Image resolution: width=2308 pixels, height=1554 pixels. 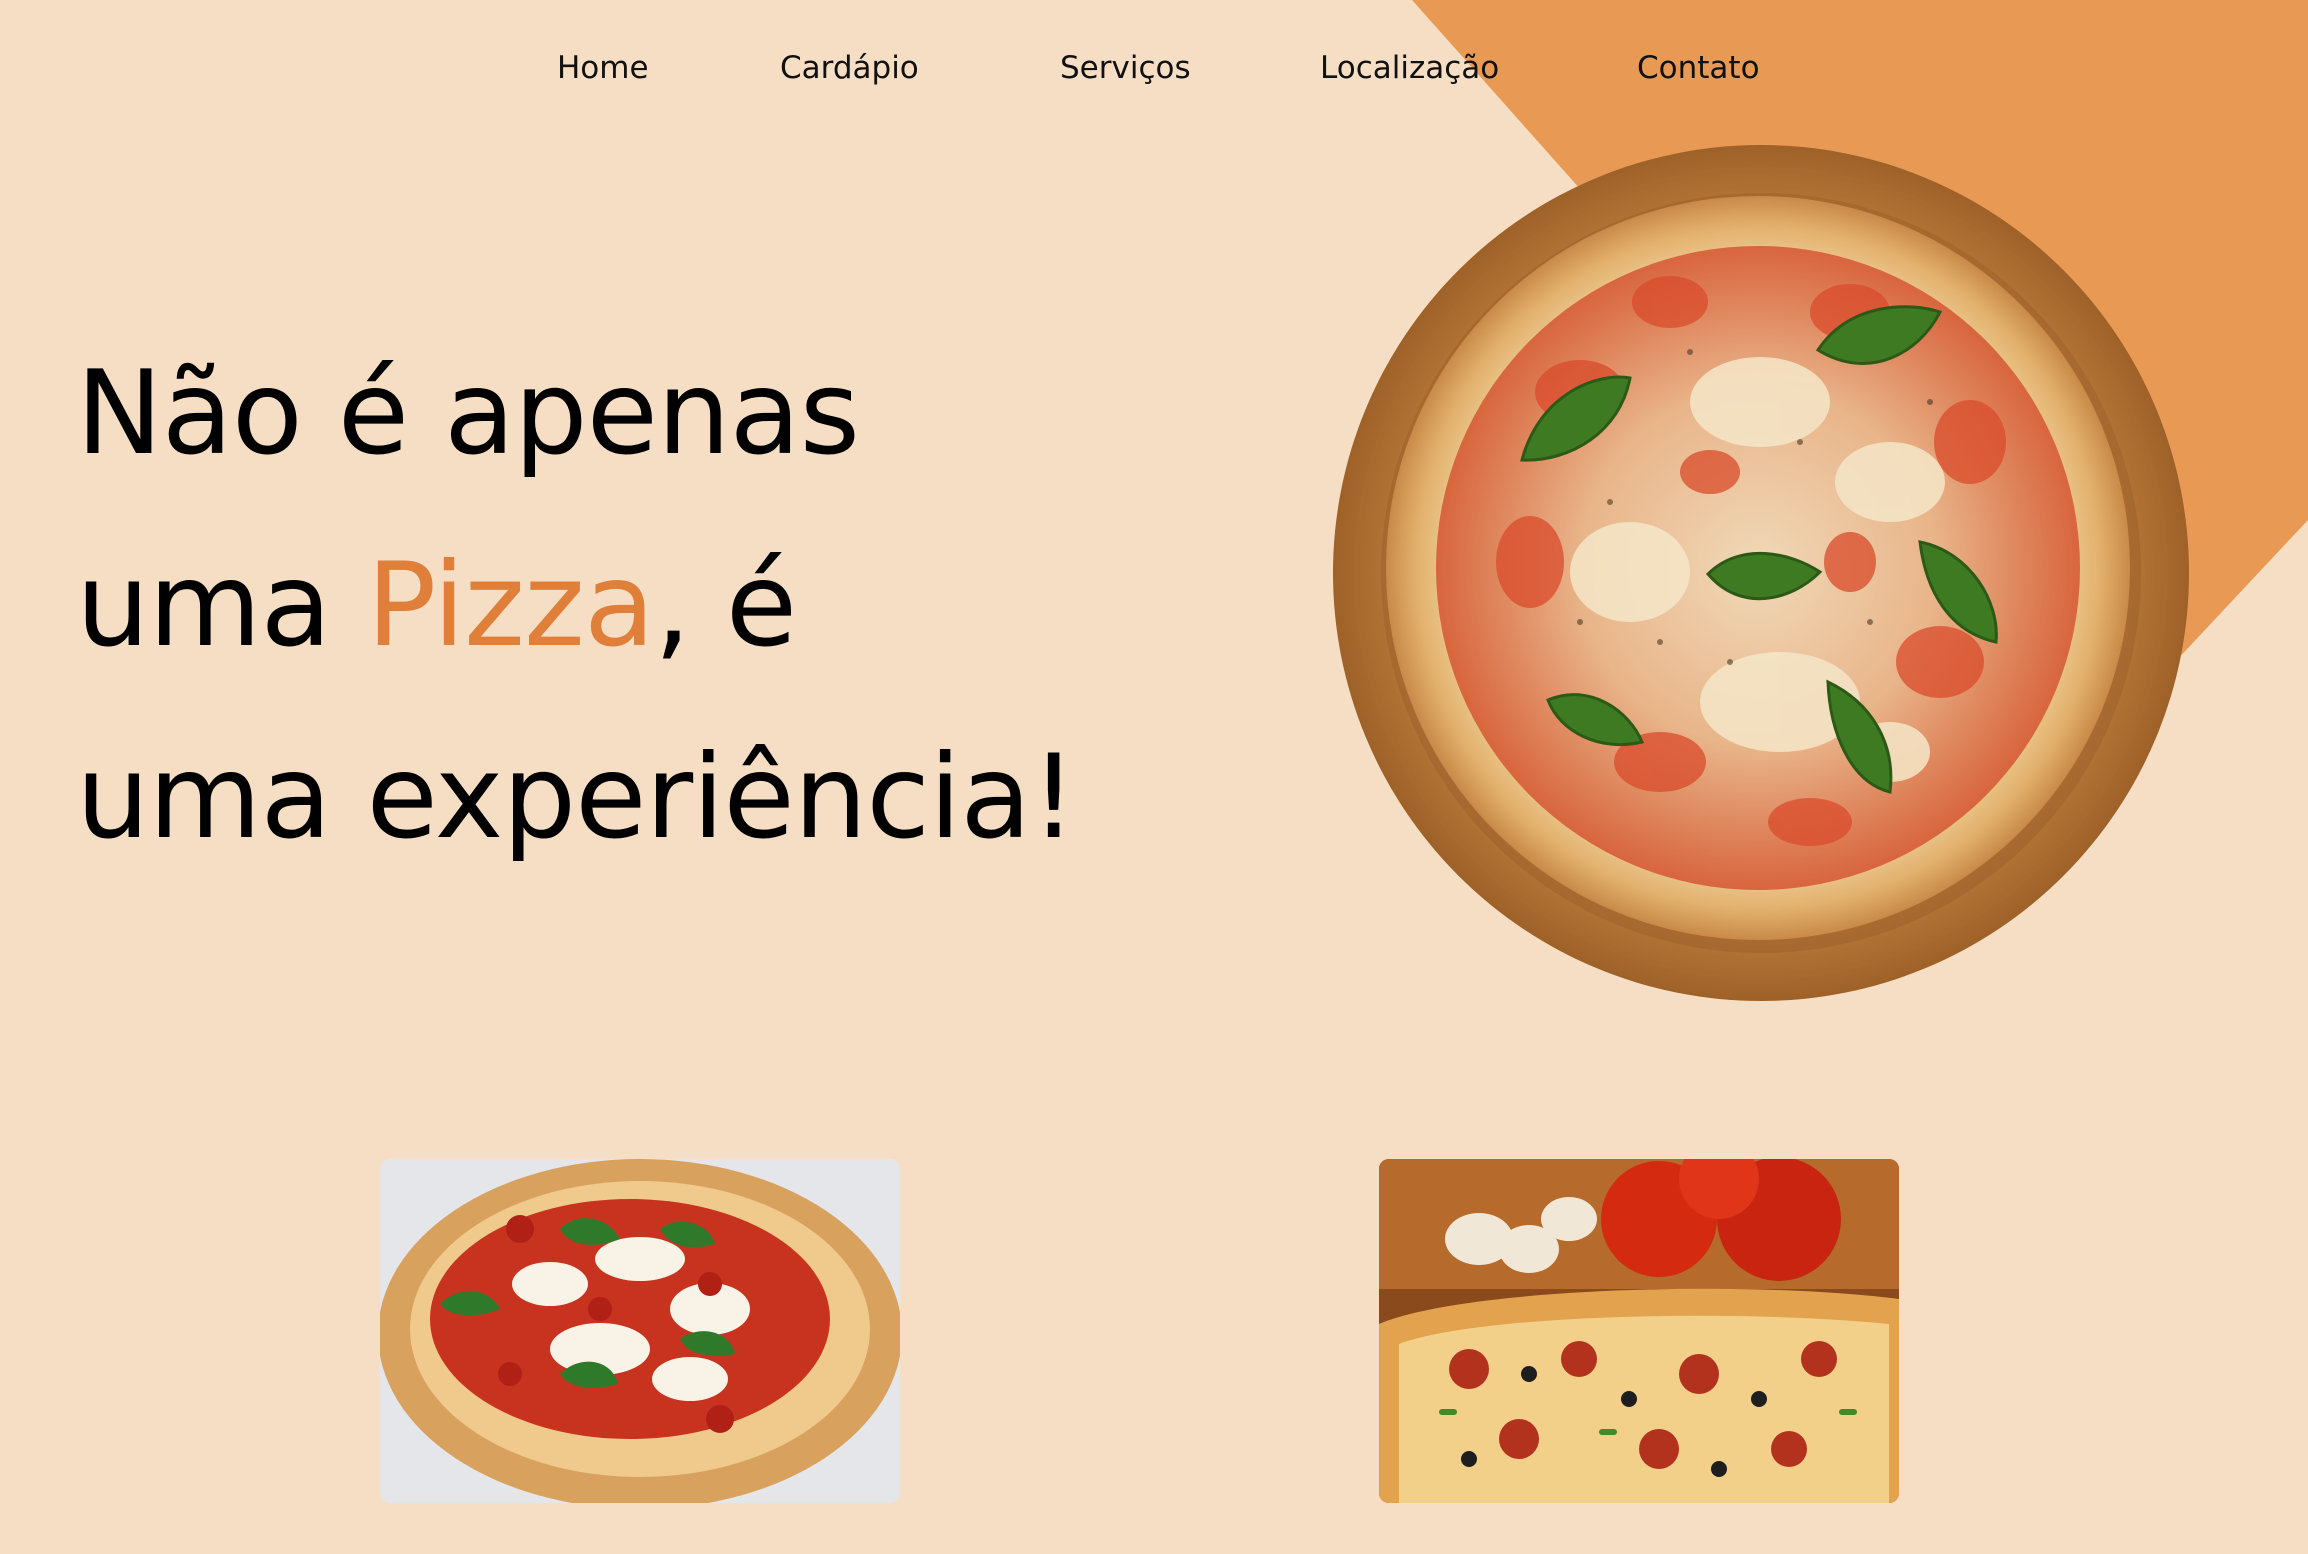 What do you see at coordinates (1698, 68) in the screenshot?
I see `nav-link-contato: Contato` at bounding box center [1698, 68].